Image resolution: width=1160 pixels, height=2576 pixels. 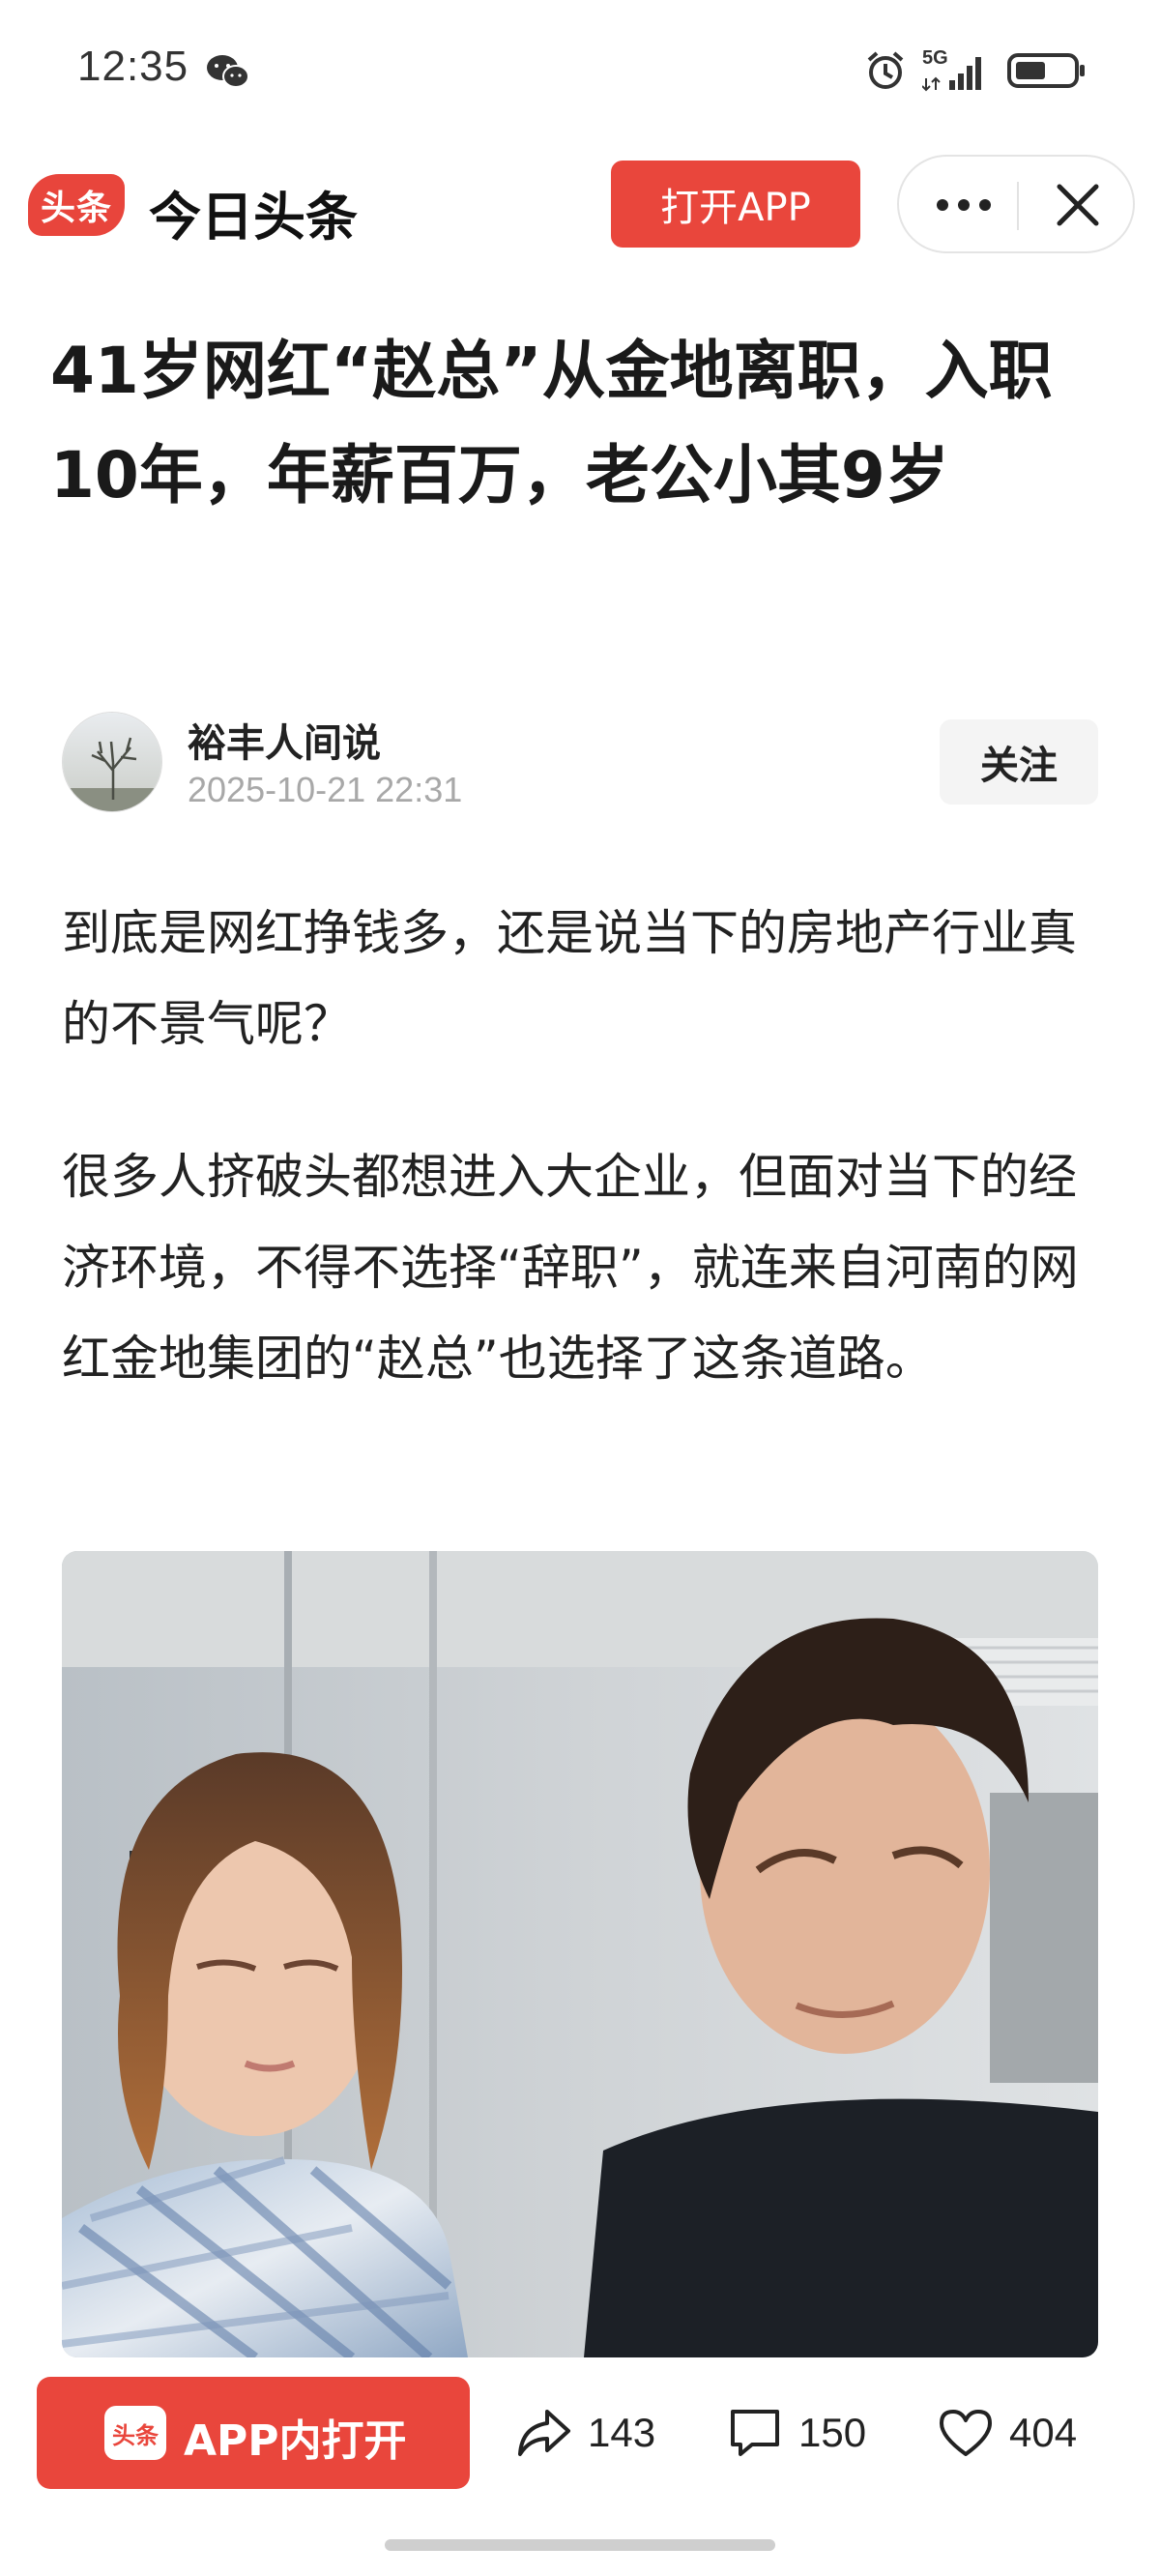 I want to click on bottom-action-bar: 头条 APP内打开 143 150 404, so click(x=580, y=2466).